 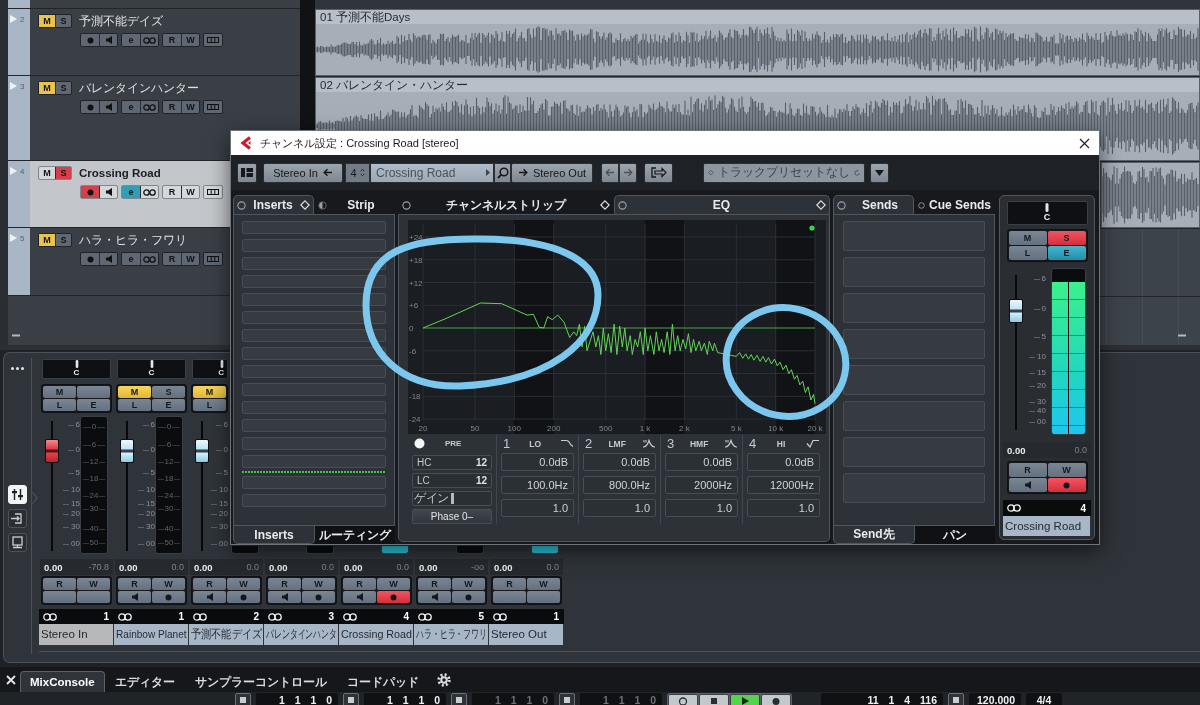 What do you see at coordinates (226, 634) in the screenshot?
I see `channel-name: 予測不能デイズ` at bounding box center [226, 634].